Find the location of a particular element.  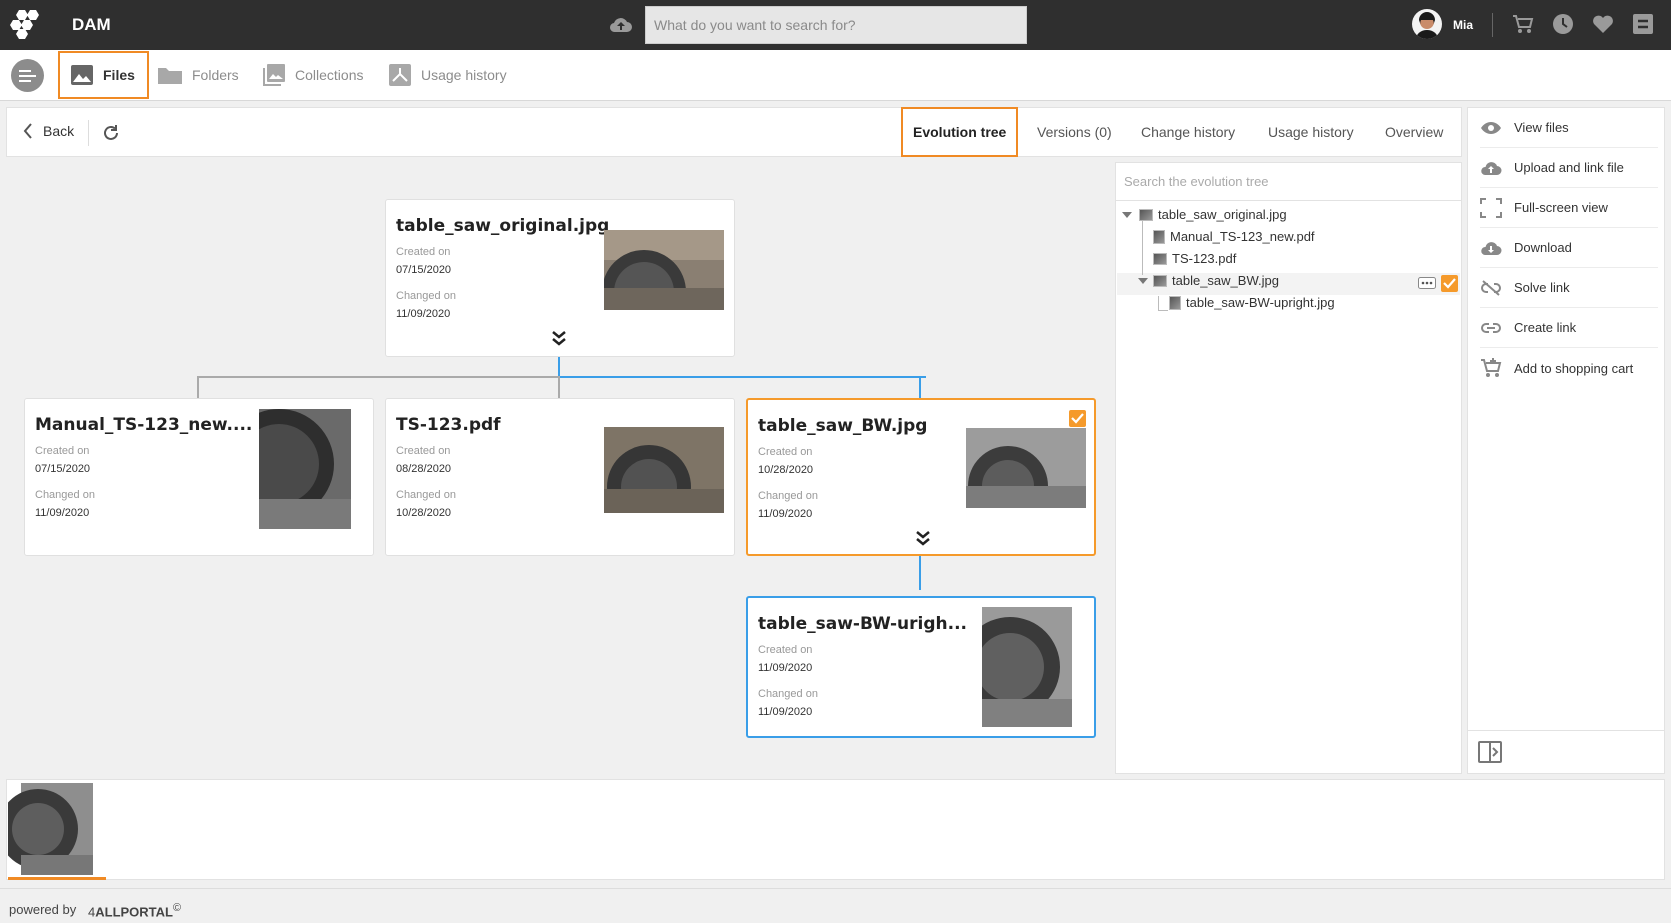

more-icon is located at coordinates (1427, 283).